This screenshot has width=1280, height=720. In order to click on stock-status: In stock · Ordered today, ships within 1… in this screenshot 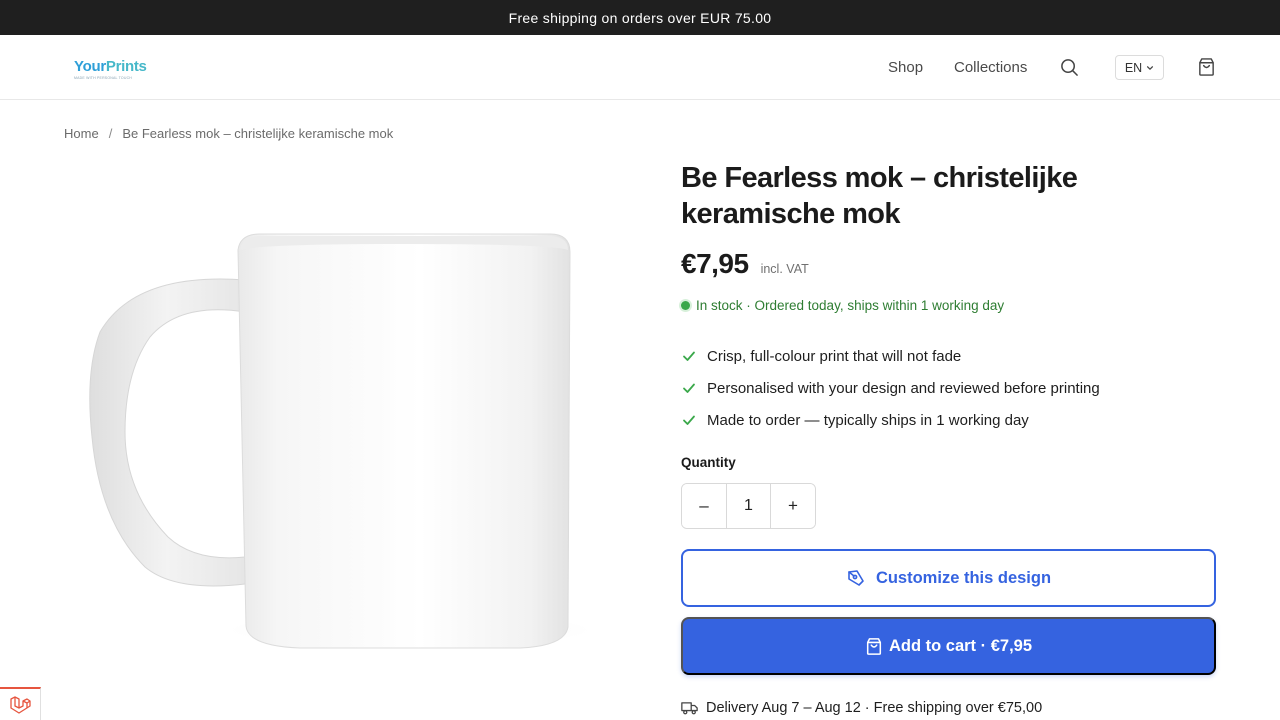, I will do `click(842, 305)`.